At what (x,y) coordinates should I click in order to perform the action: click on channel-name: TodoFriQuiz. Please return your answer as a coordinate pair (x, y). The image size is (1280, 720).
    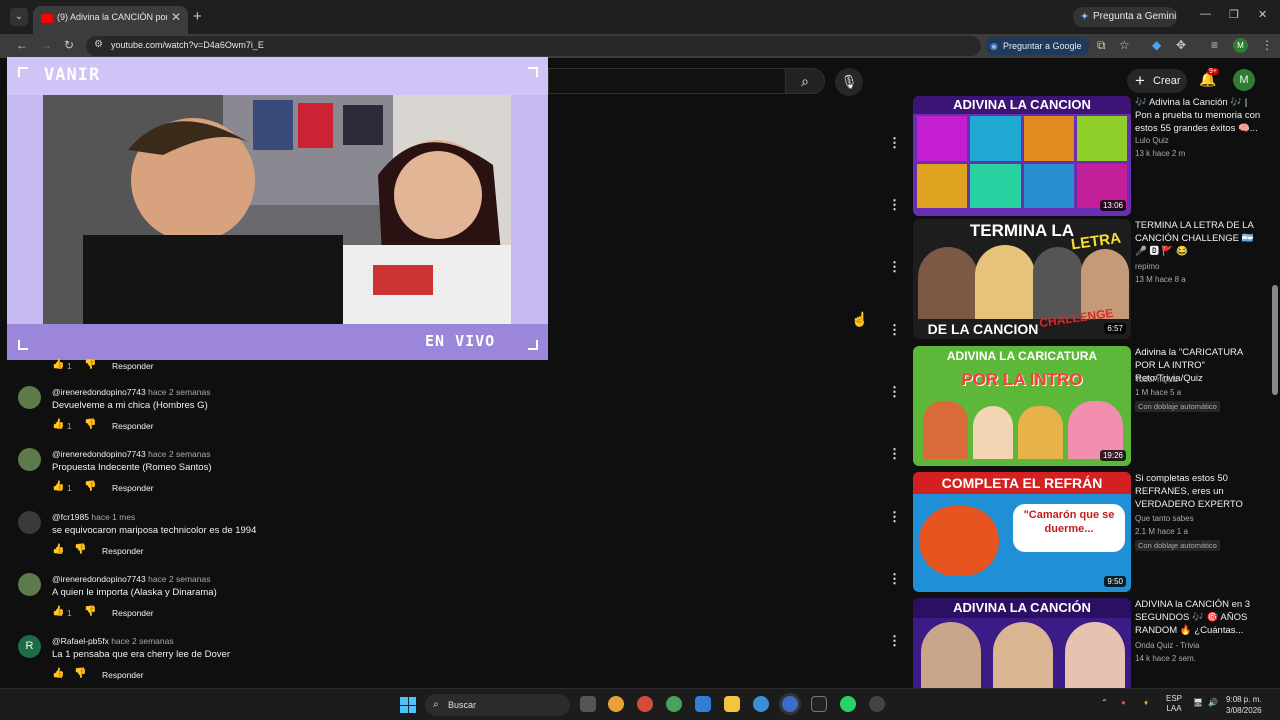
    Looking at the image, I should click on (1156, 379).